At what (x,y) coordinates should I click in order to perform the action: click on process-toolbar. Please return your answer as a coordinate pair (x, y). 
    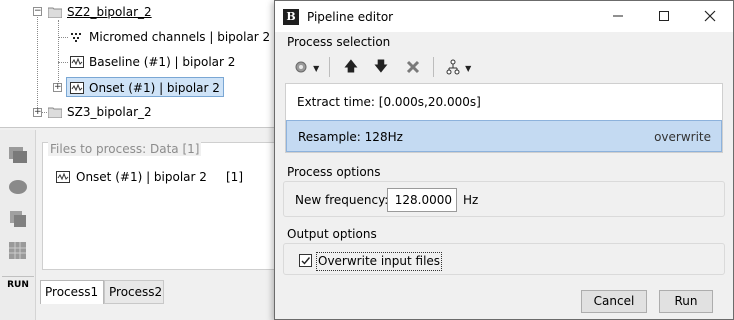
    Looking at the image, I should click on (18, 225).